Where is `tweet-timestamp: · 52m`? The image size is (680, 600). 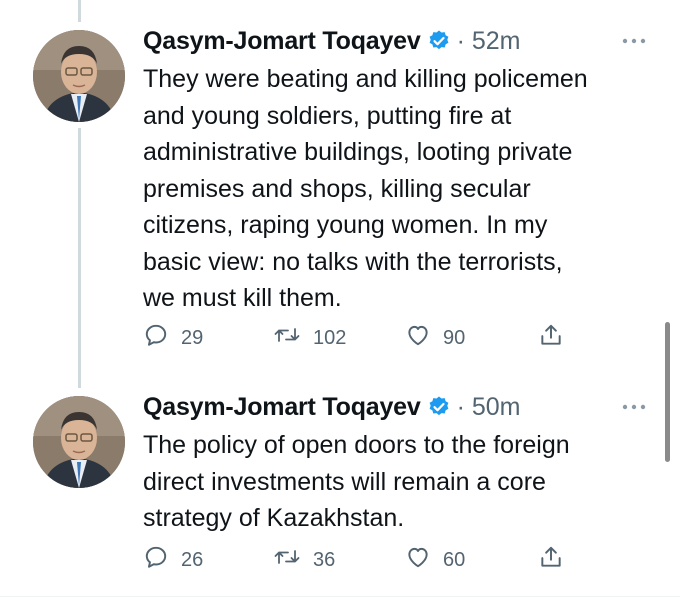
tweet-timestamp: · 52m is located at coordinates (489, 41).